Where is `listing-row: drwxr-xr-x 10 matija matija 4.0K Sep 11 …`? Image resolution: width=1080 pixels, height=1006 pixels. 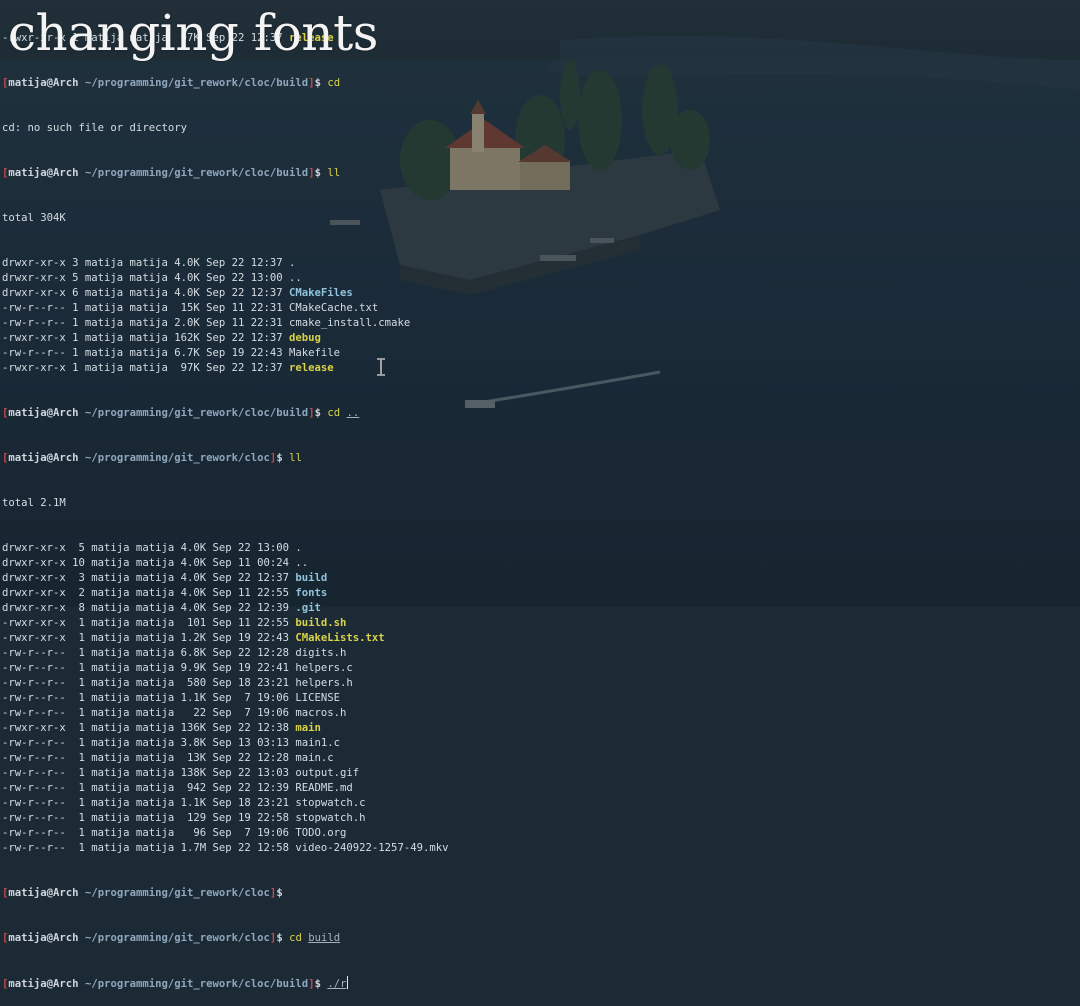
listing-row: drwxr-xr-x 10 matija matija 4.0K Sep 11 … is located at coordinates (541, 563).